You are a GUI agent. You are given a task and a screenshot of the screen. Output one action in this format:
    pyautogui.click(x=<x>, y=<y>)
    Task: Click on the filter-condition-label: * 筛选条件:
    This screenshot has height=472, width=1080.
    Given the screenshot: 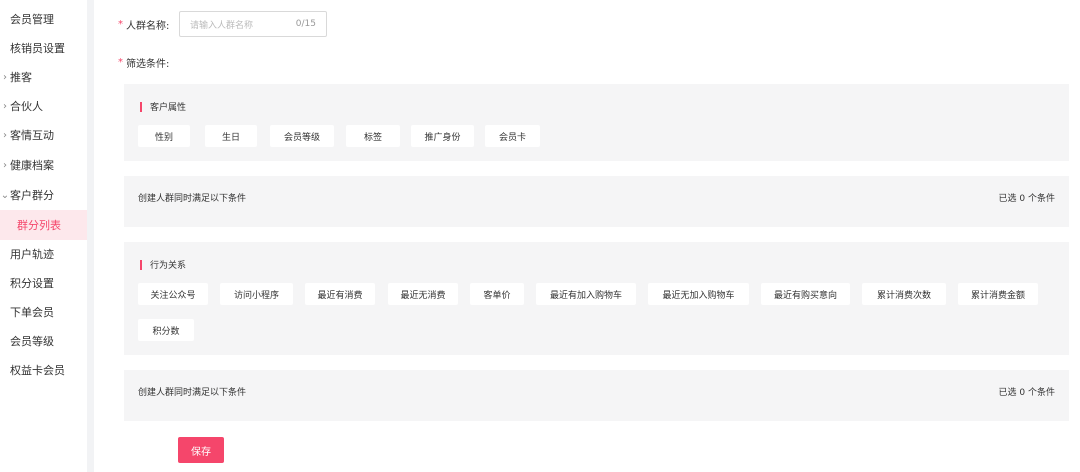 What is the action you would take?
    pyautogui.click(x=143, y=62)
    